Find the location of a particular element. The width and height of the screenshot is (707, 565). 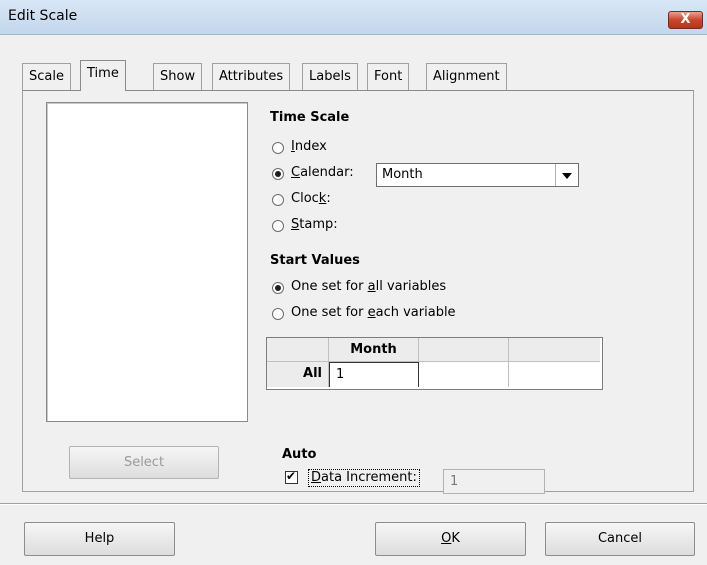

start-values-table: Month All 1 is located at coordinates (434, 363).